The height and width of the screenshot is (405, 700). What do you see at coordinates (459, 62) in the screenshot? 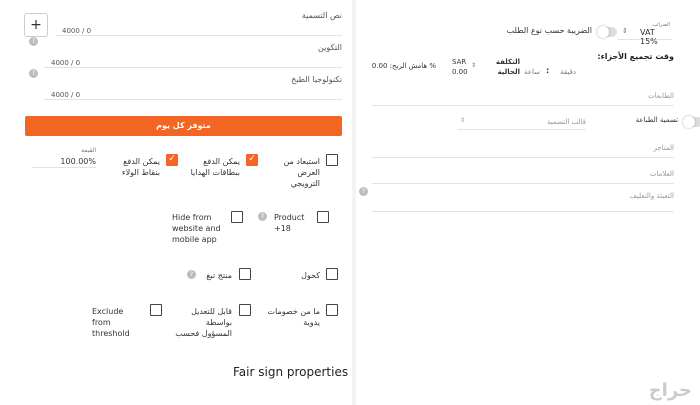
I see `cost-currency: SAR` at bounding box center [459, 62].